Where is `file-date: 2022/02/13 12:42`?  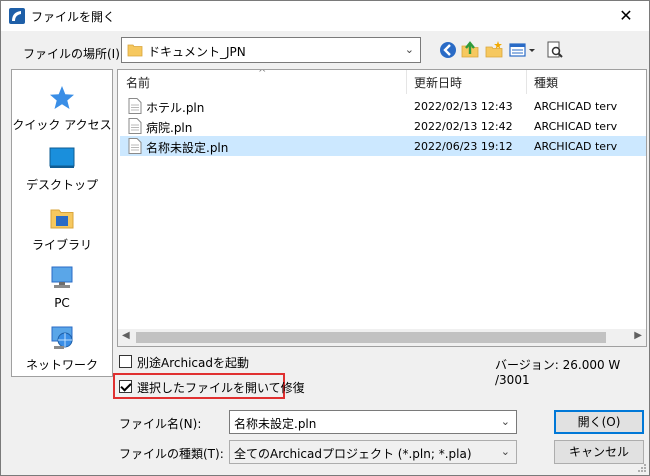
file-date: 2022/02/13 12:42 is located at coordinates (463, 126).